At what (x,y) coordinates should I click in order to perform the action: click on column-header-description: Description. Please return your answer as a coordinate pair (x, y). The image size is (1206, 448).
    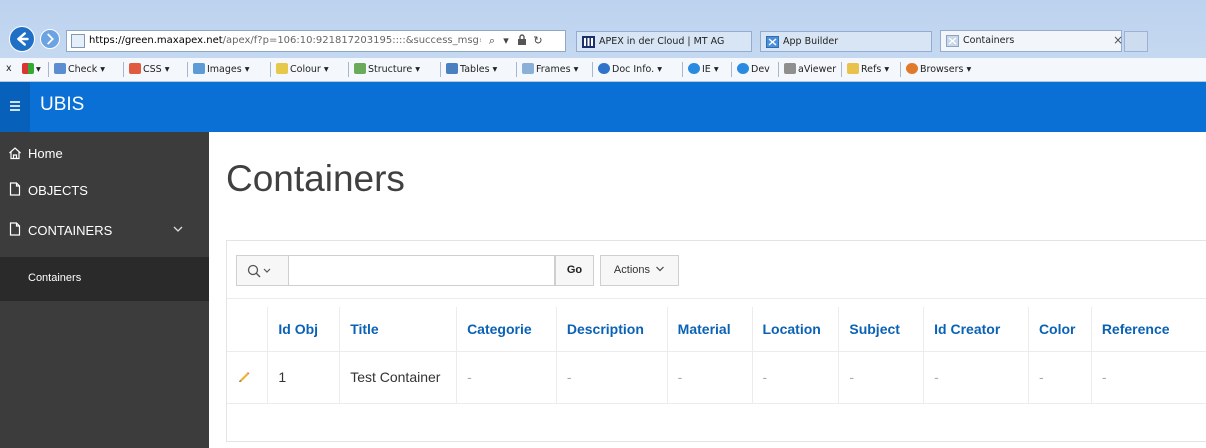
    Looking at the image, I should click on (612, 329).